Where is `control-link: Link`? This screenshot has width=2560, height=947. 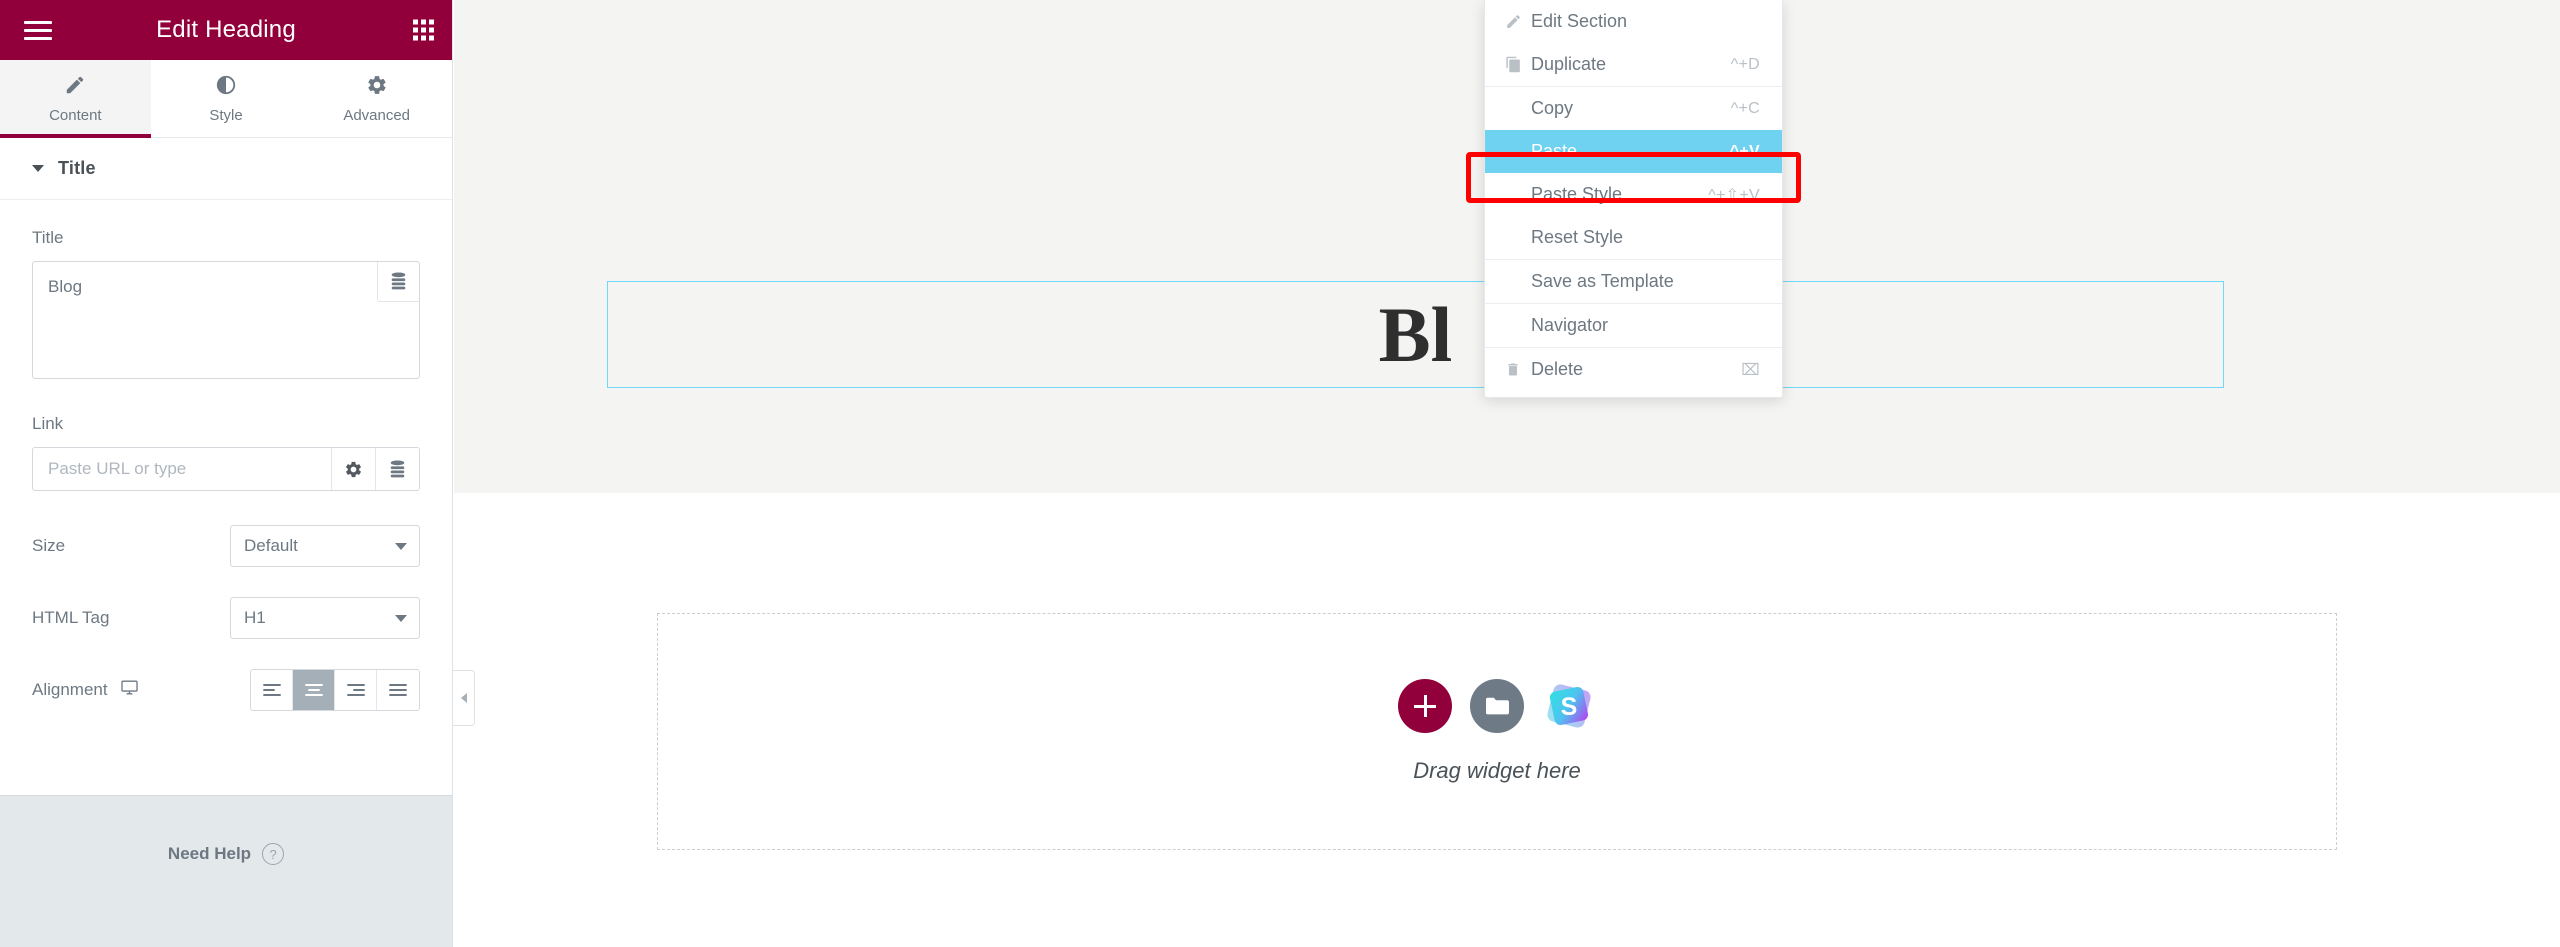 control-link: Link is located at coordinates (226, 452).